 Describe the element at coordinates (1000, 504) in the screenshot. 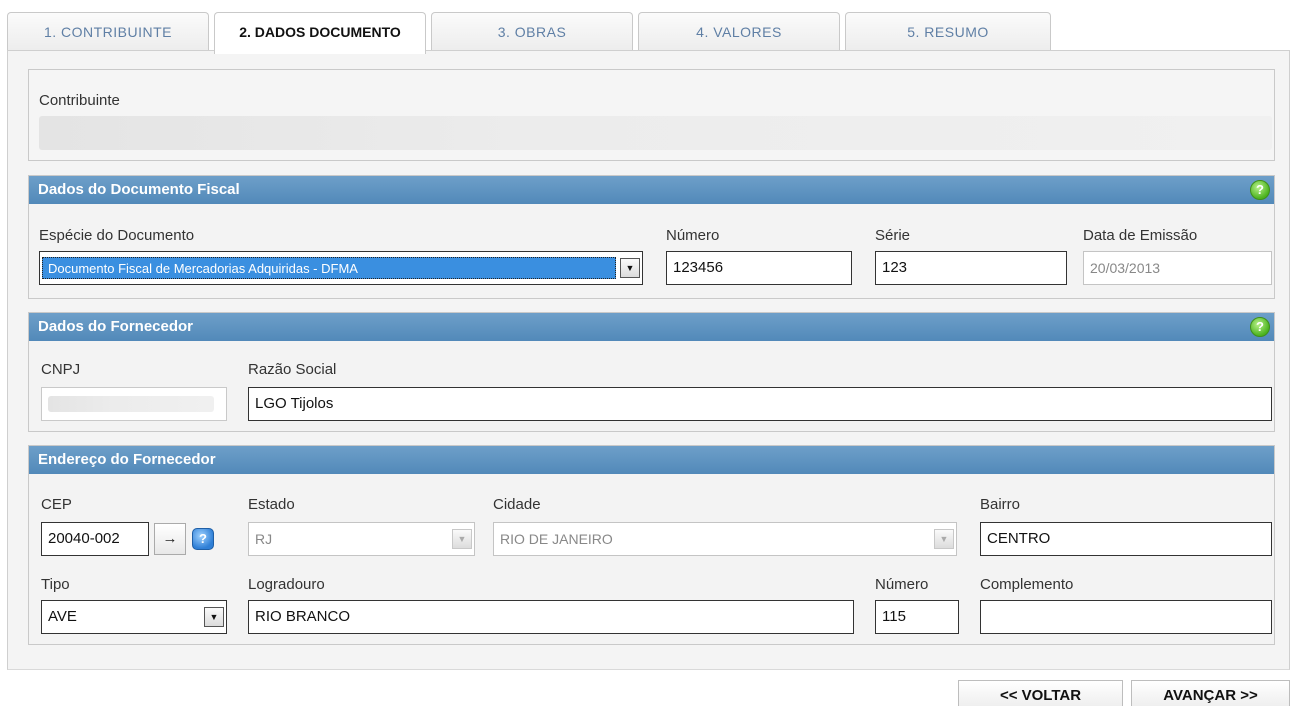

I see `bairro-label: Bairro` at that location.